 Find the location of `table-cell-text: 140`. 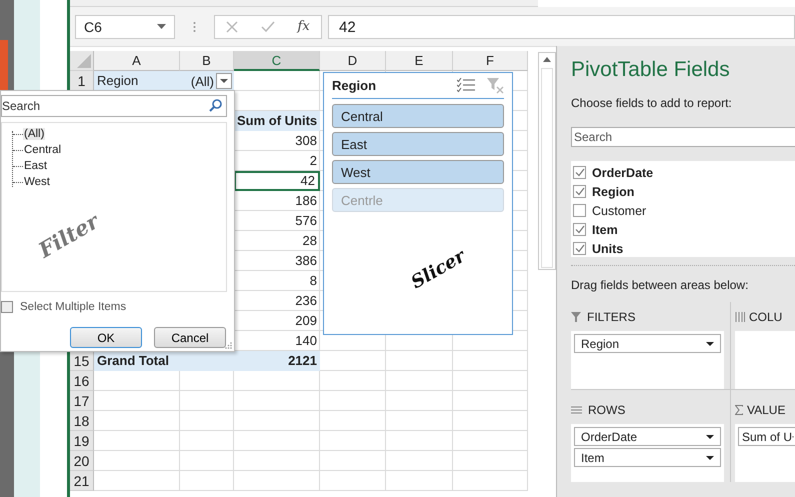

table-cell-text: 140 is located at coordinates (306, 341).